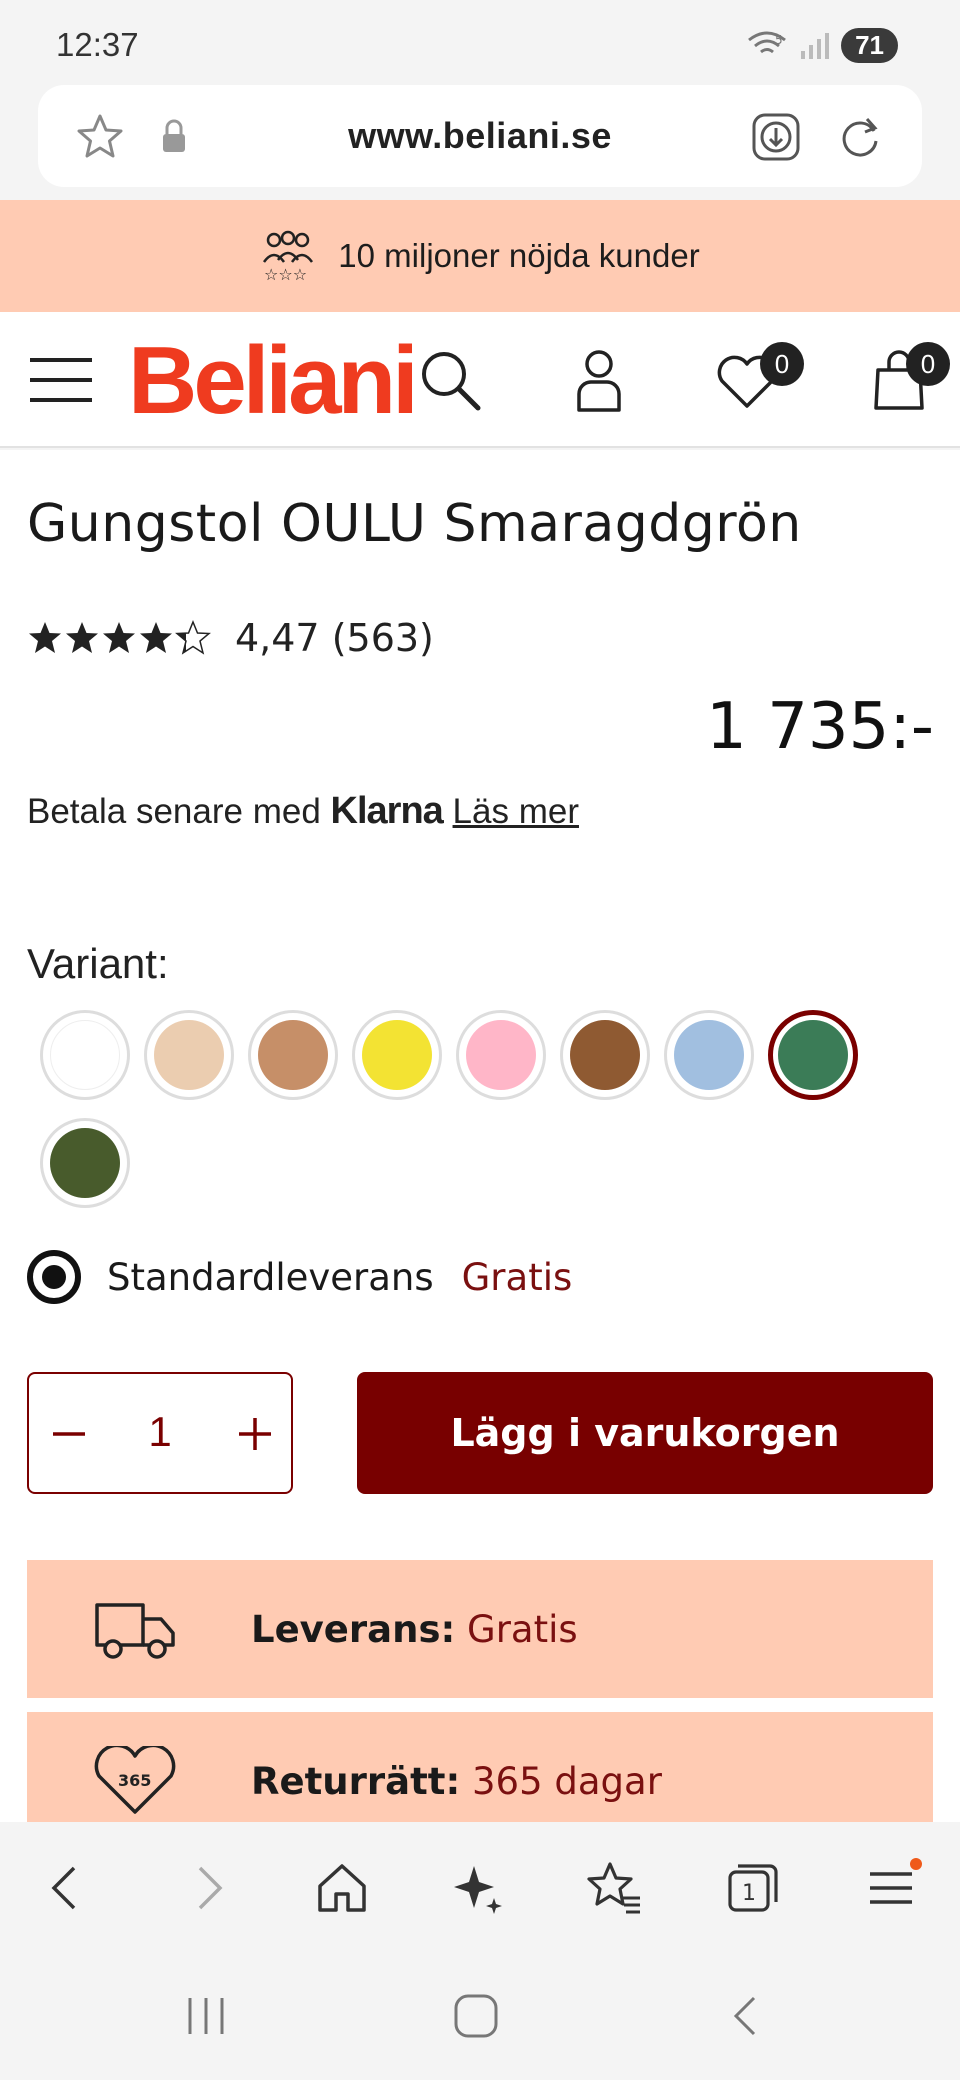 This screenshot has width=960, height=2080. I want to click on promo-text: 10 miljoner nöjda kunder, so click(519, 255).